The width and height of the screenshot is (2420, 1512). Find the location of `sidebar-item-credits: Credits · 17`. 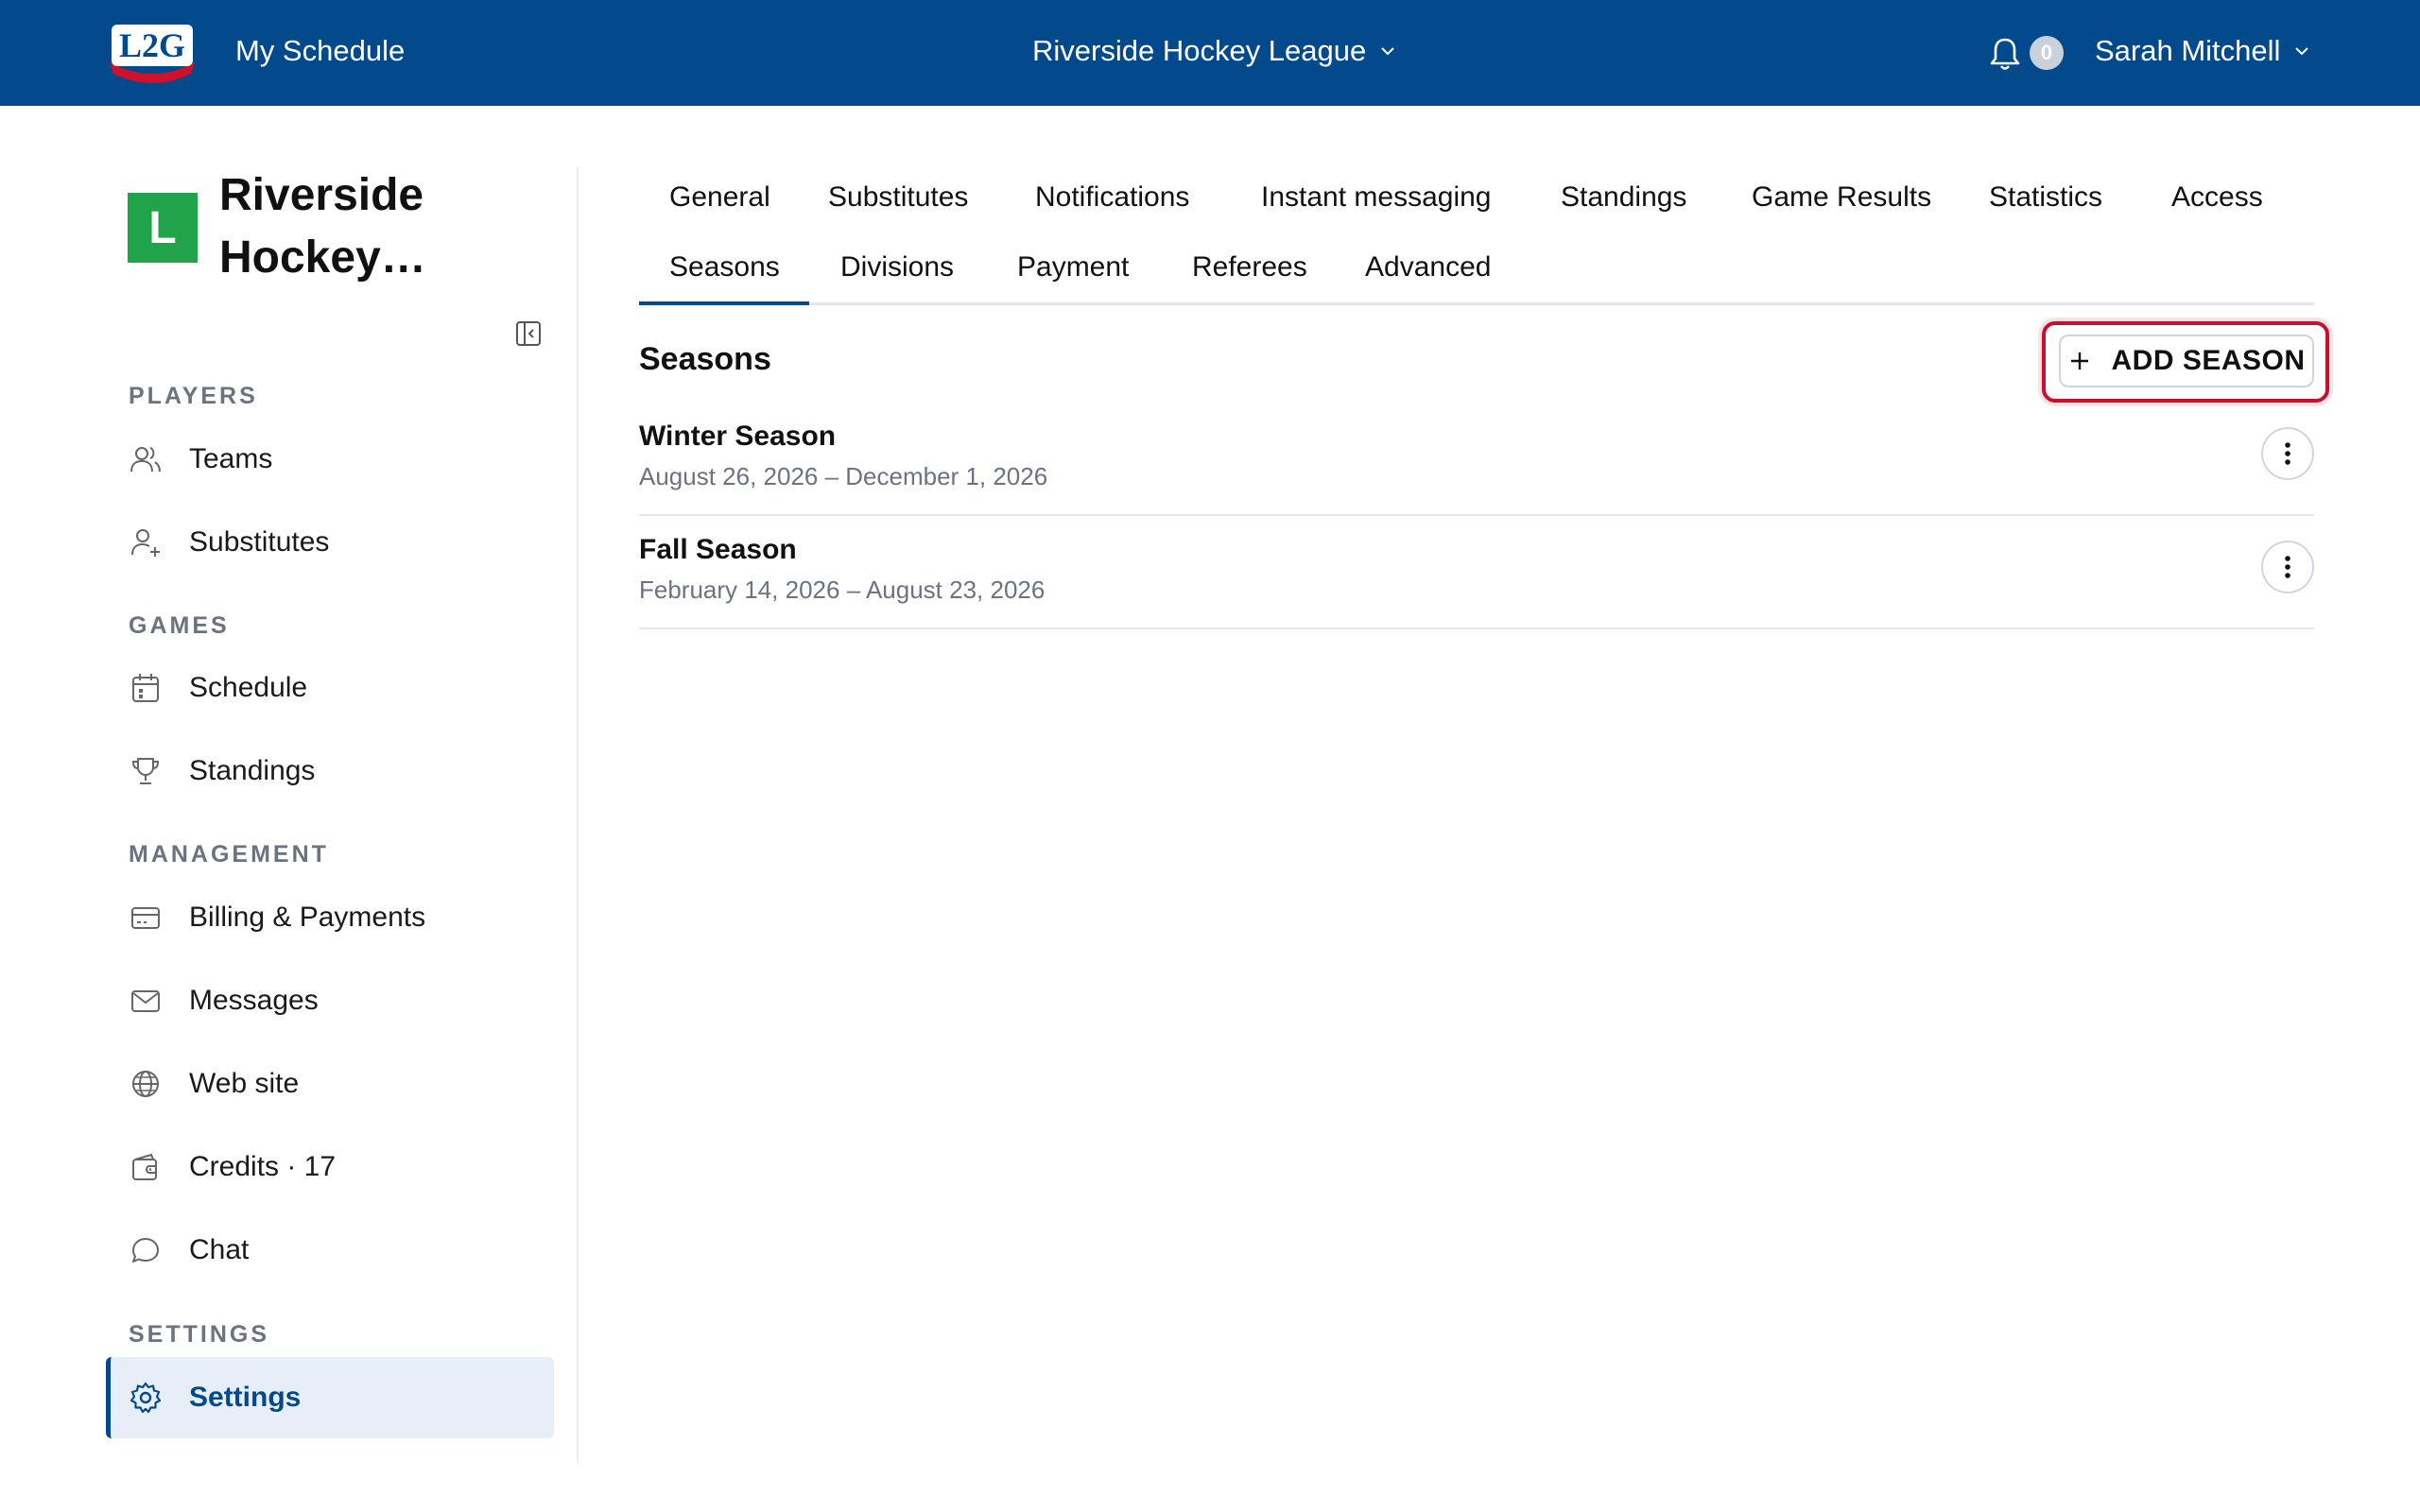

sidebar-item-credits: Credits · 17 is located at coordinates (330, 1167).